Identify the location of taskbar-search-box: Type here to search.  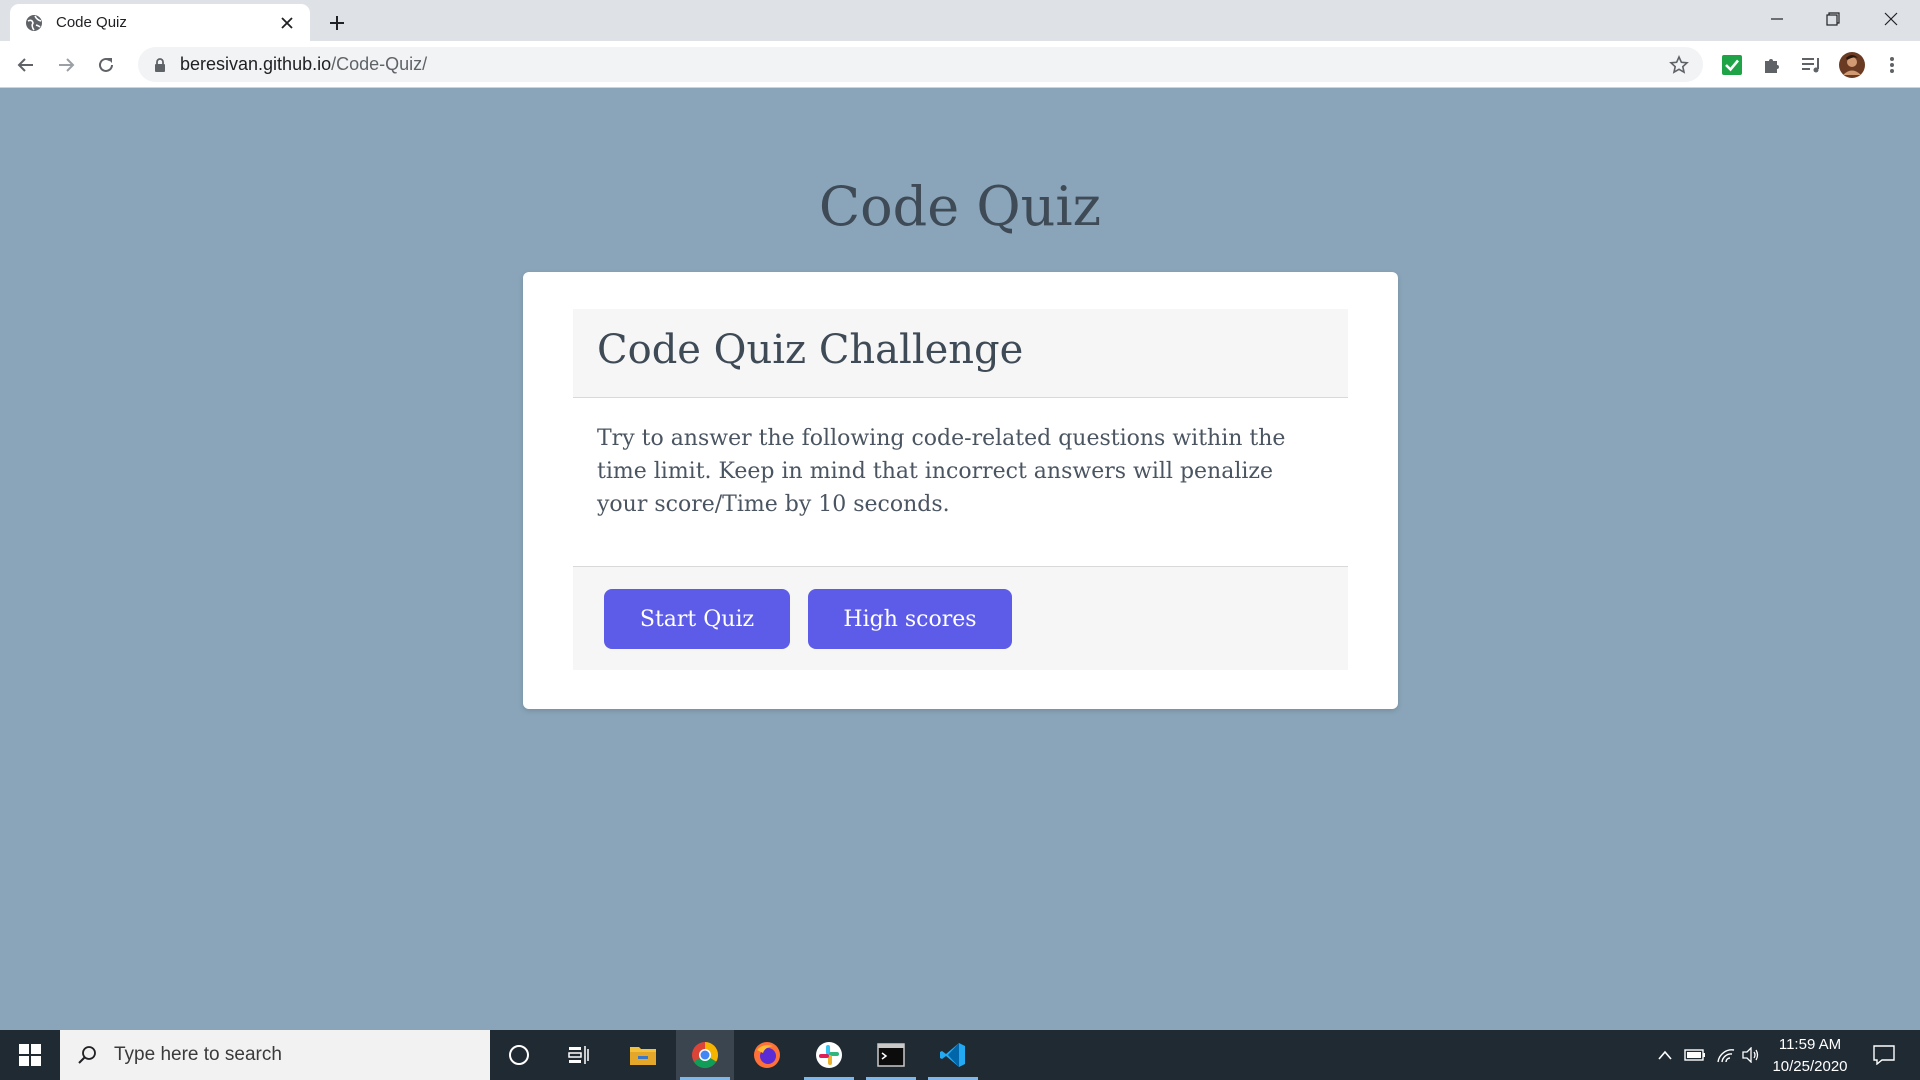
(275, 1055).